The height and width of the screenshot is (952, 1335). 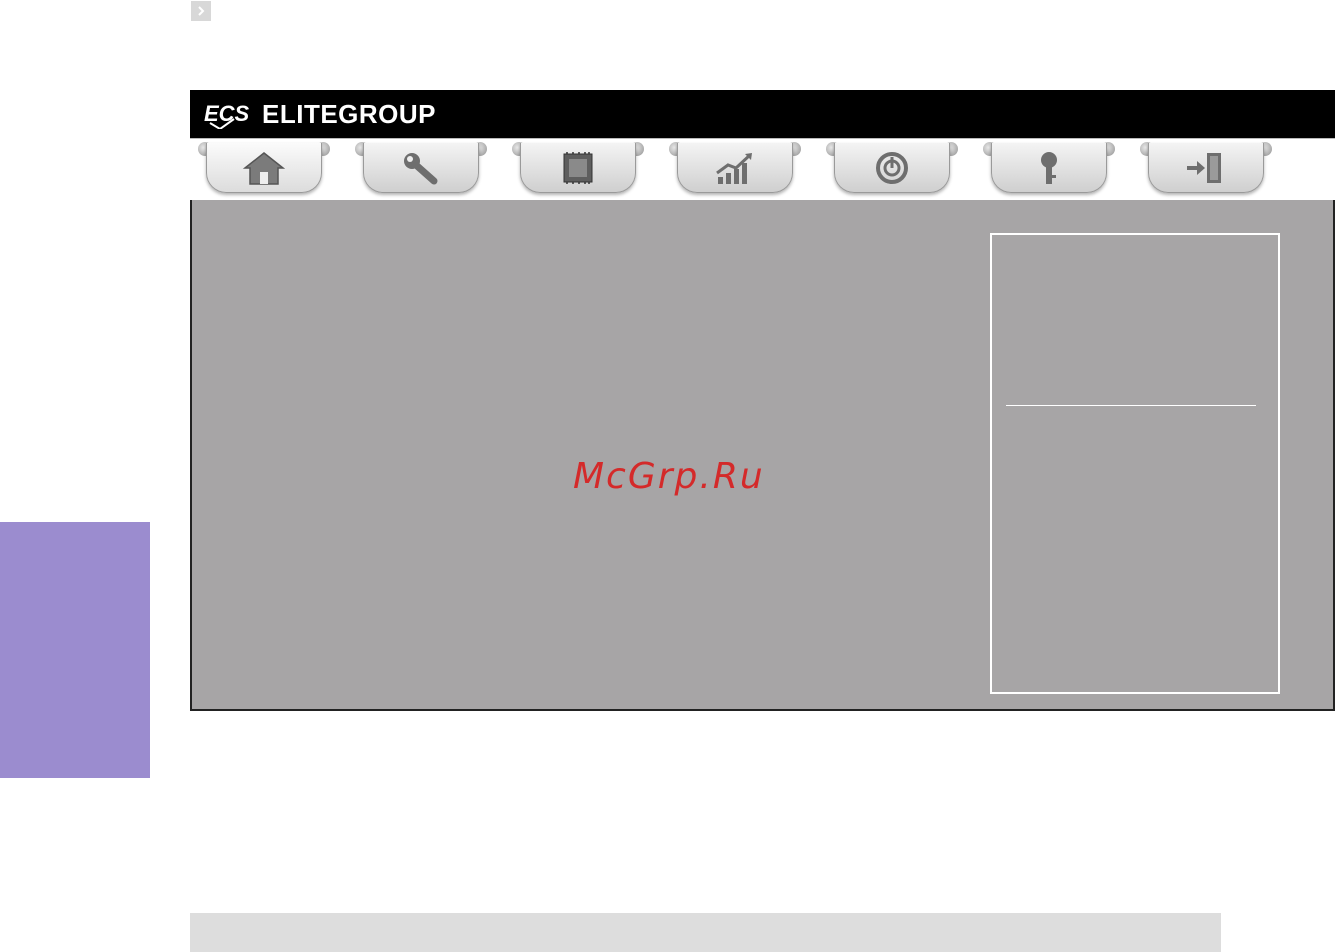 What do you see at coordinates (1131, 405) in the screenshot?
I see `help-divider` at bounding box center [1131, 405].